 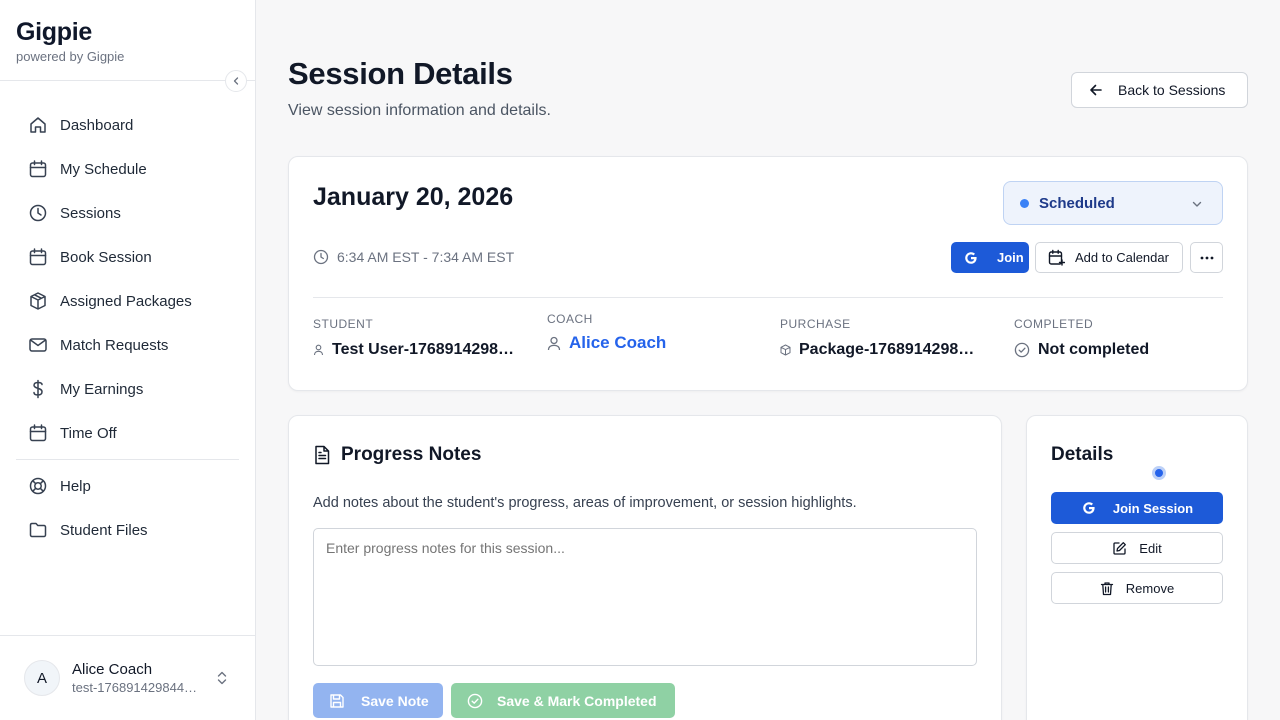 What do you see at coordinates (1137, 548) in the screenshot?
I see `edit-button: Edit` at bounding box center [1137, 548].